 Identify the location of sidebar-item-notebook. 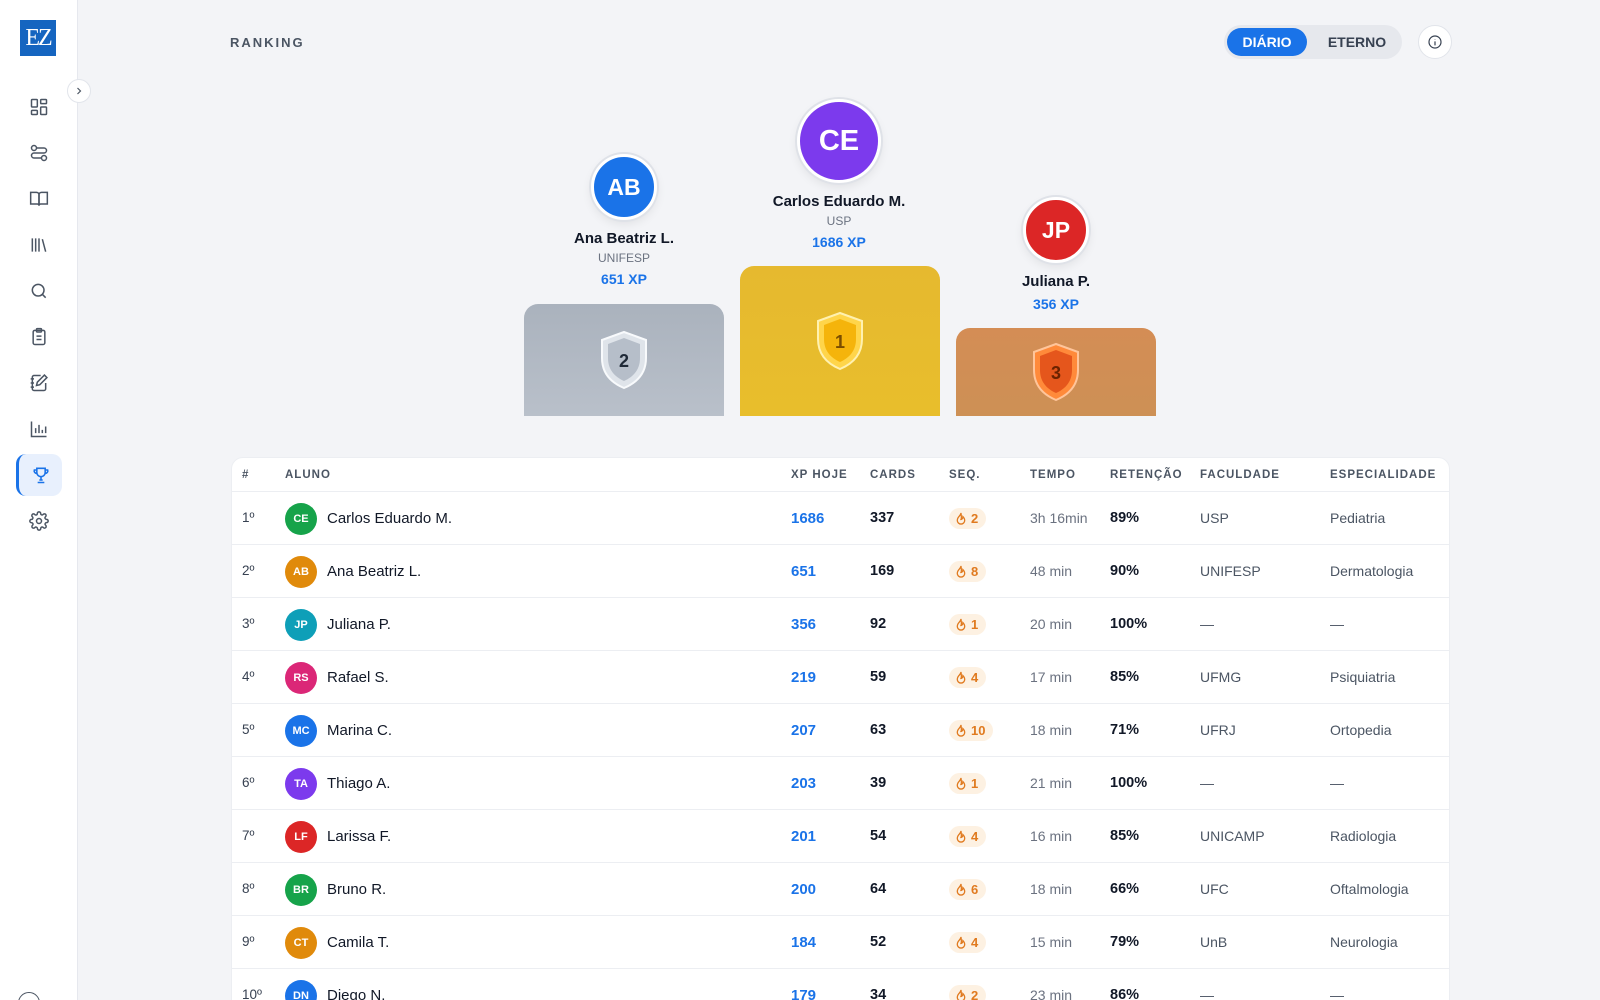
(39, 383).